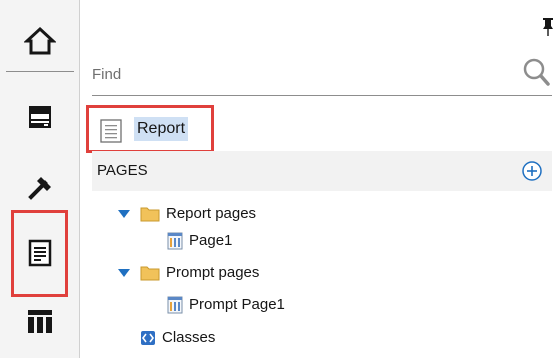 The width and height of the screenshot is (556, 358). I want to click on home-button, so click(40, 41).